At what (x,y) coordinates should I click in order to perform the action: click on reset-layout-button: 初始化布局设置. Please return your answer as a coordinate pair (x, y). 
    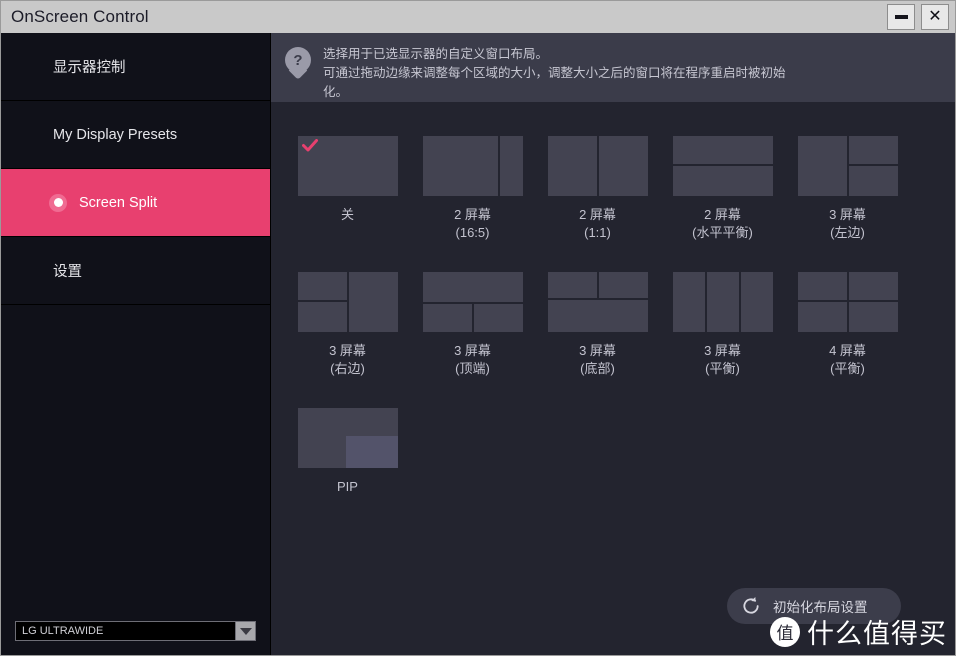
    Looking at the image, I should click on (814, 606).